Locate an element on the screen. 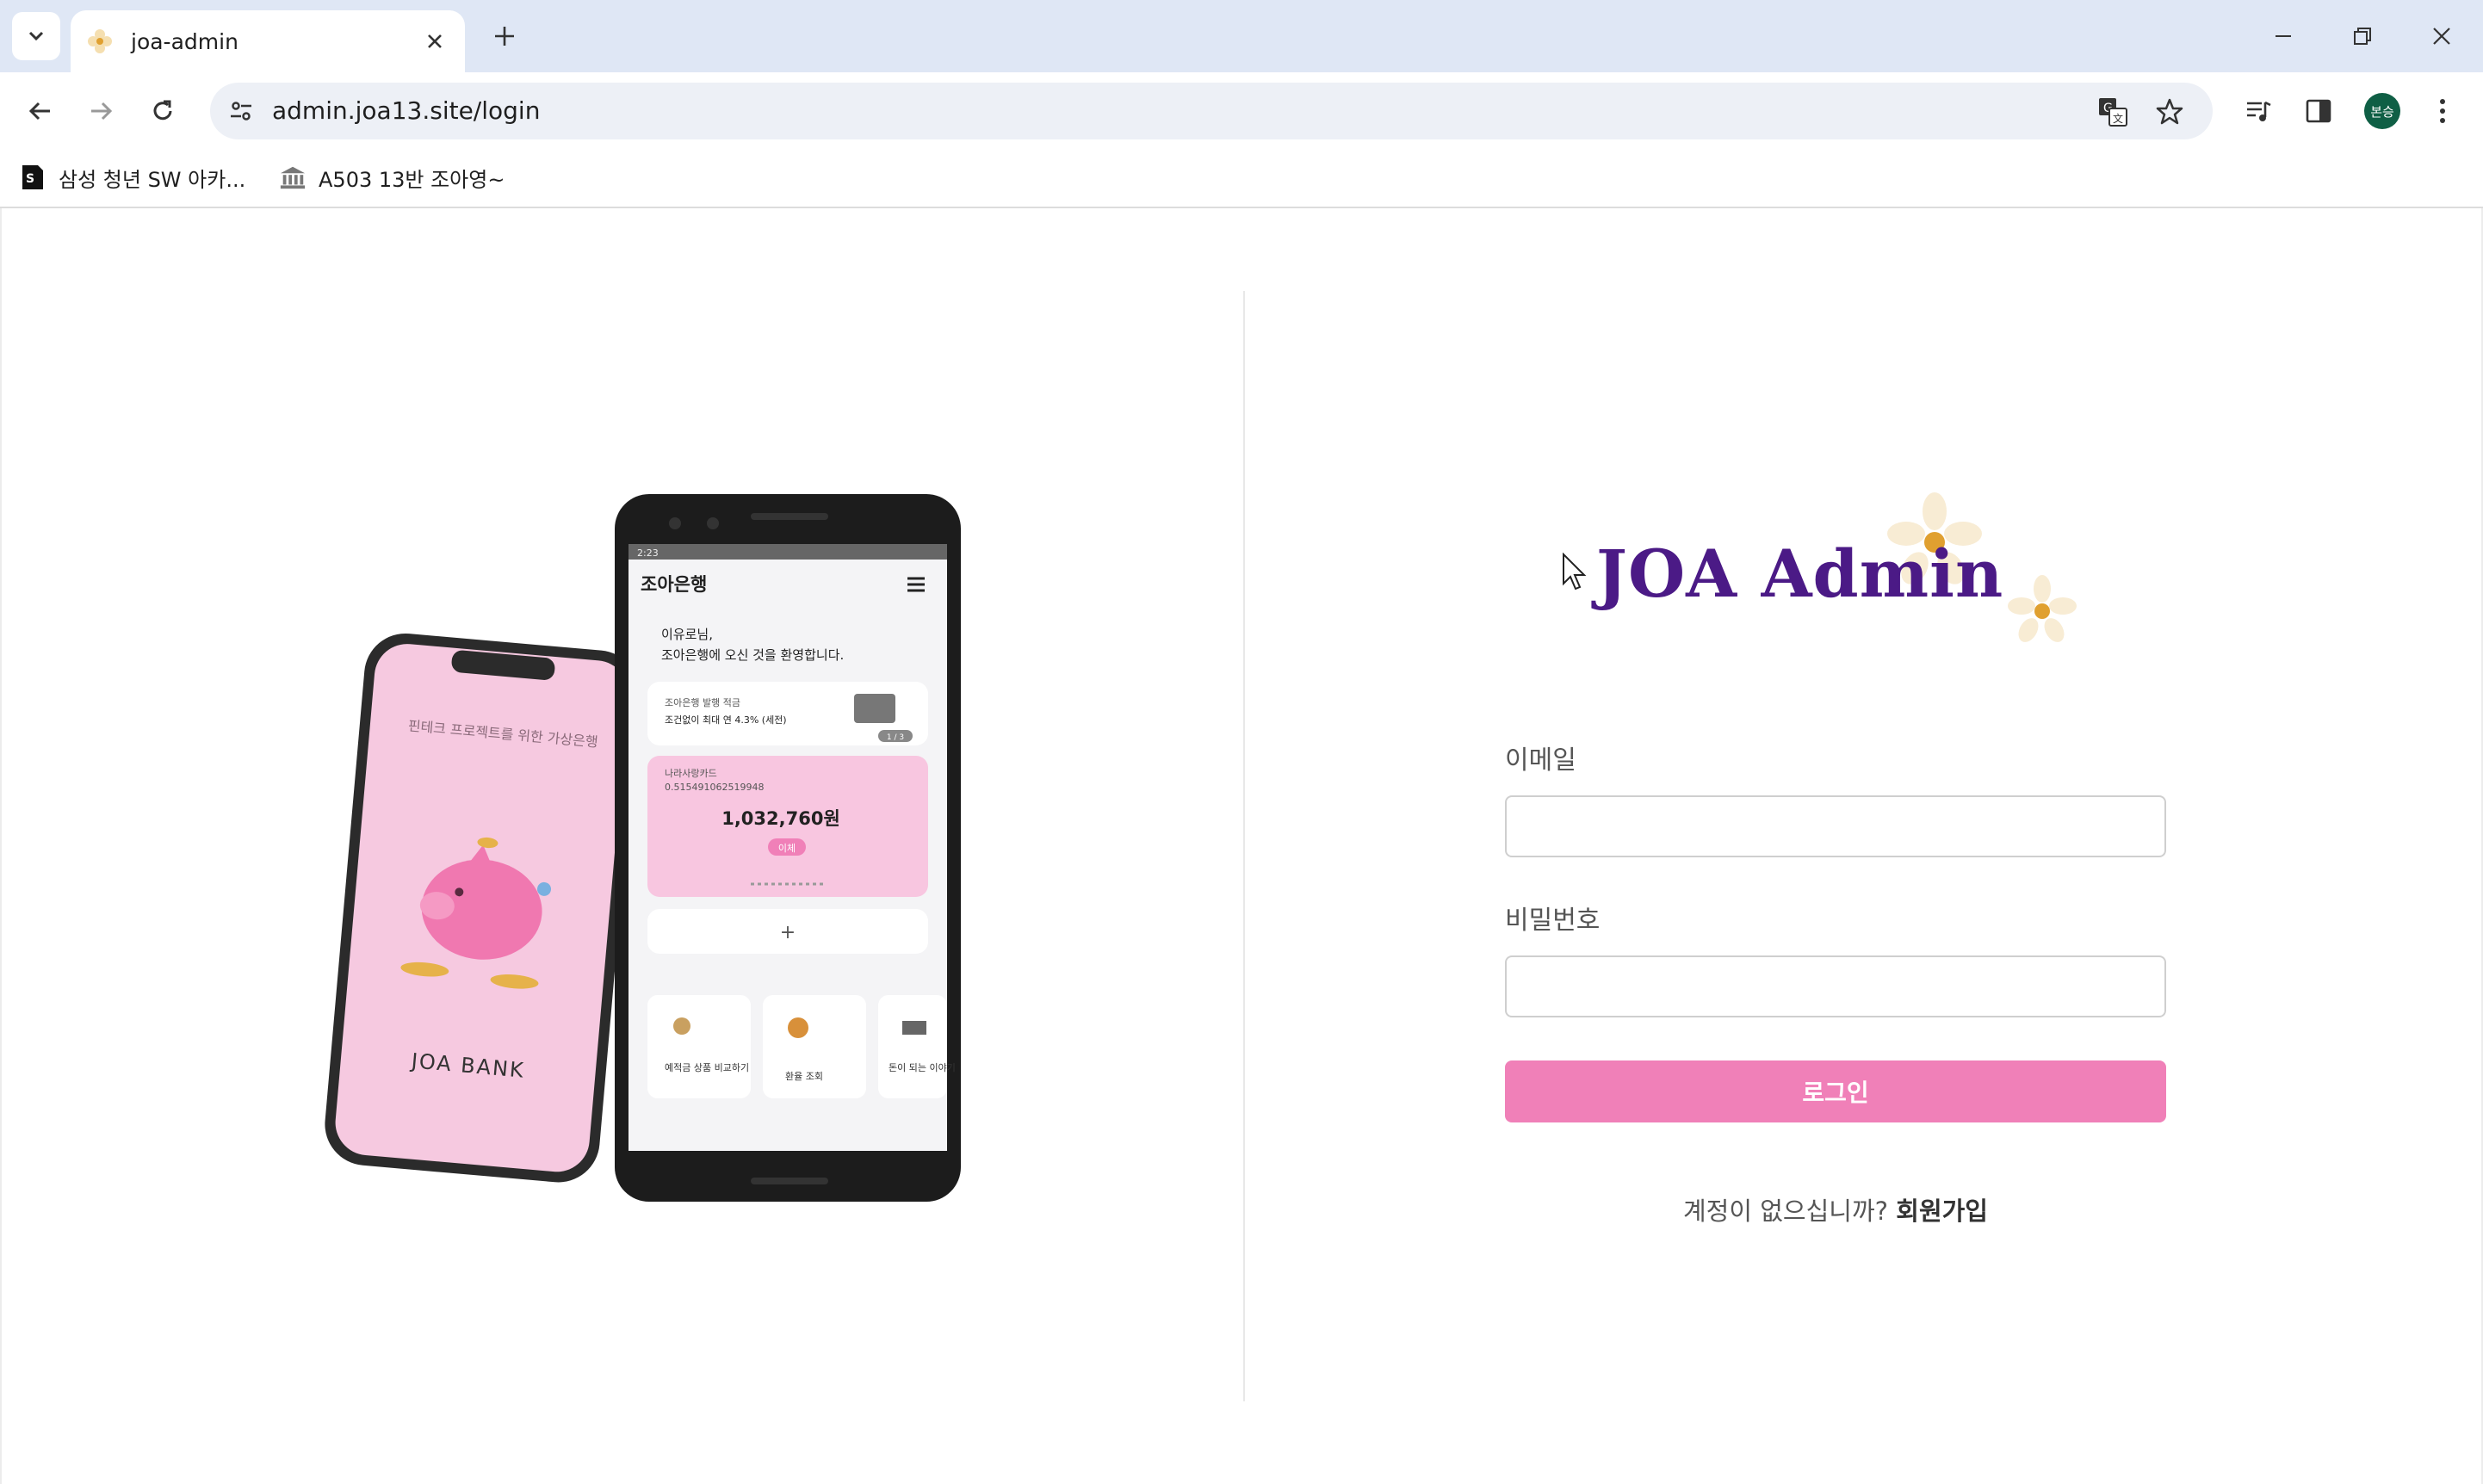 The image size is (2483, 1484). svg-text: 조아은행 is located at coordinates (674, 584).